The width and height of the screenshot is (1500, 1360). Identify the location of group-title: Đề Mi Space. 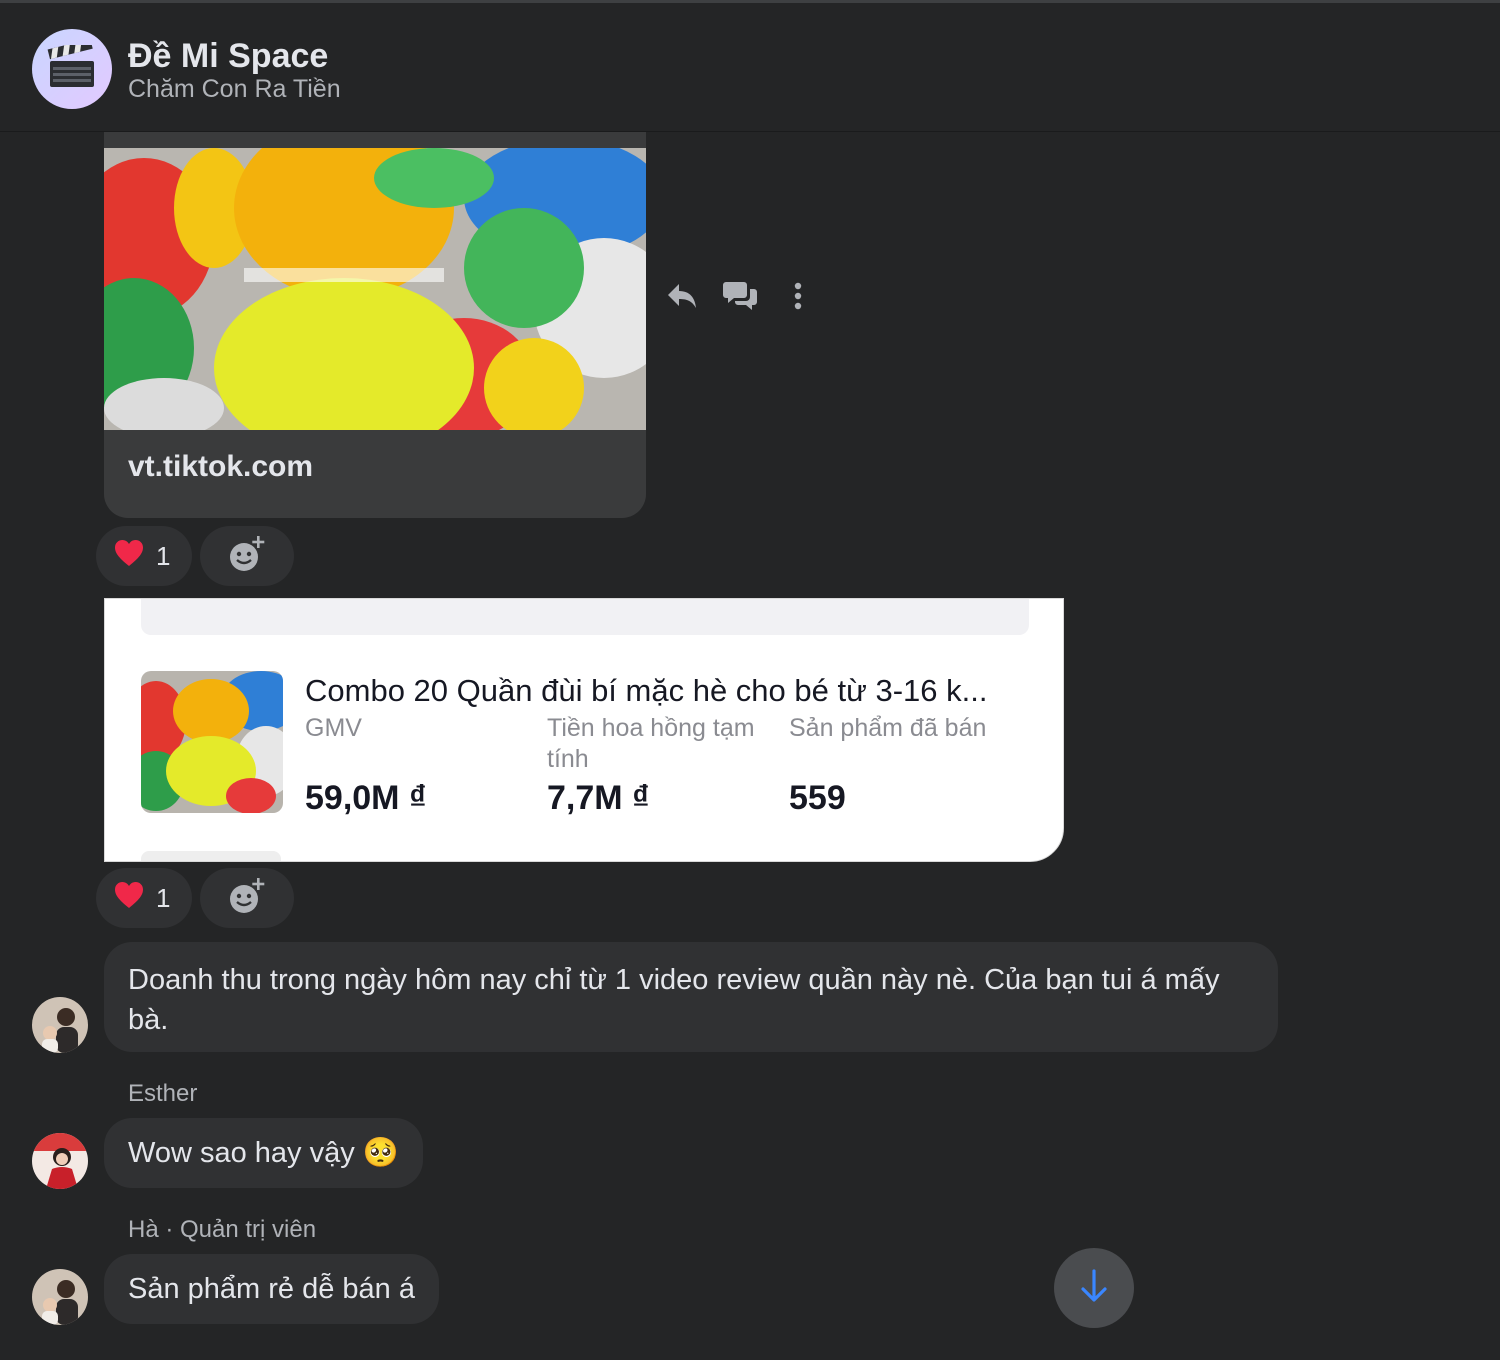
(228, 56).